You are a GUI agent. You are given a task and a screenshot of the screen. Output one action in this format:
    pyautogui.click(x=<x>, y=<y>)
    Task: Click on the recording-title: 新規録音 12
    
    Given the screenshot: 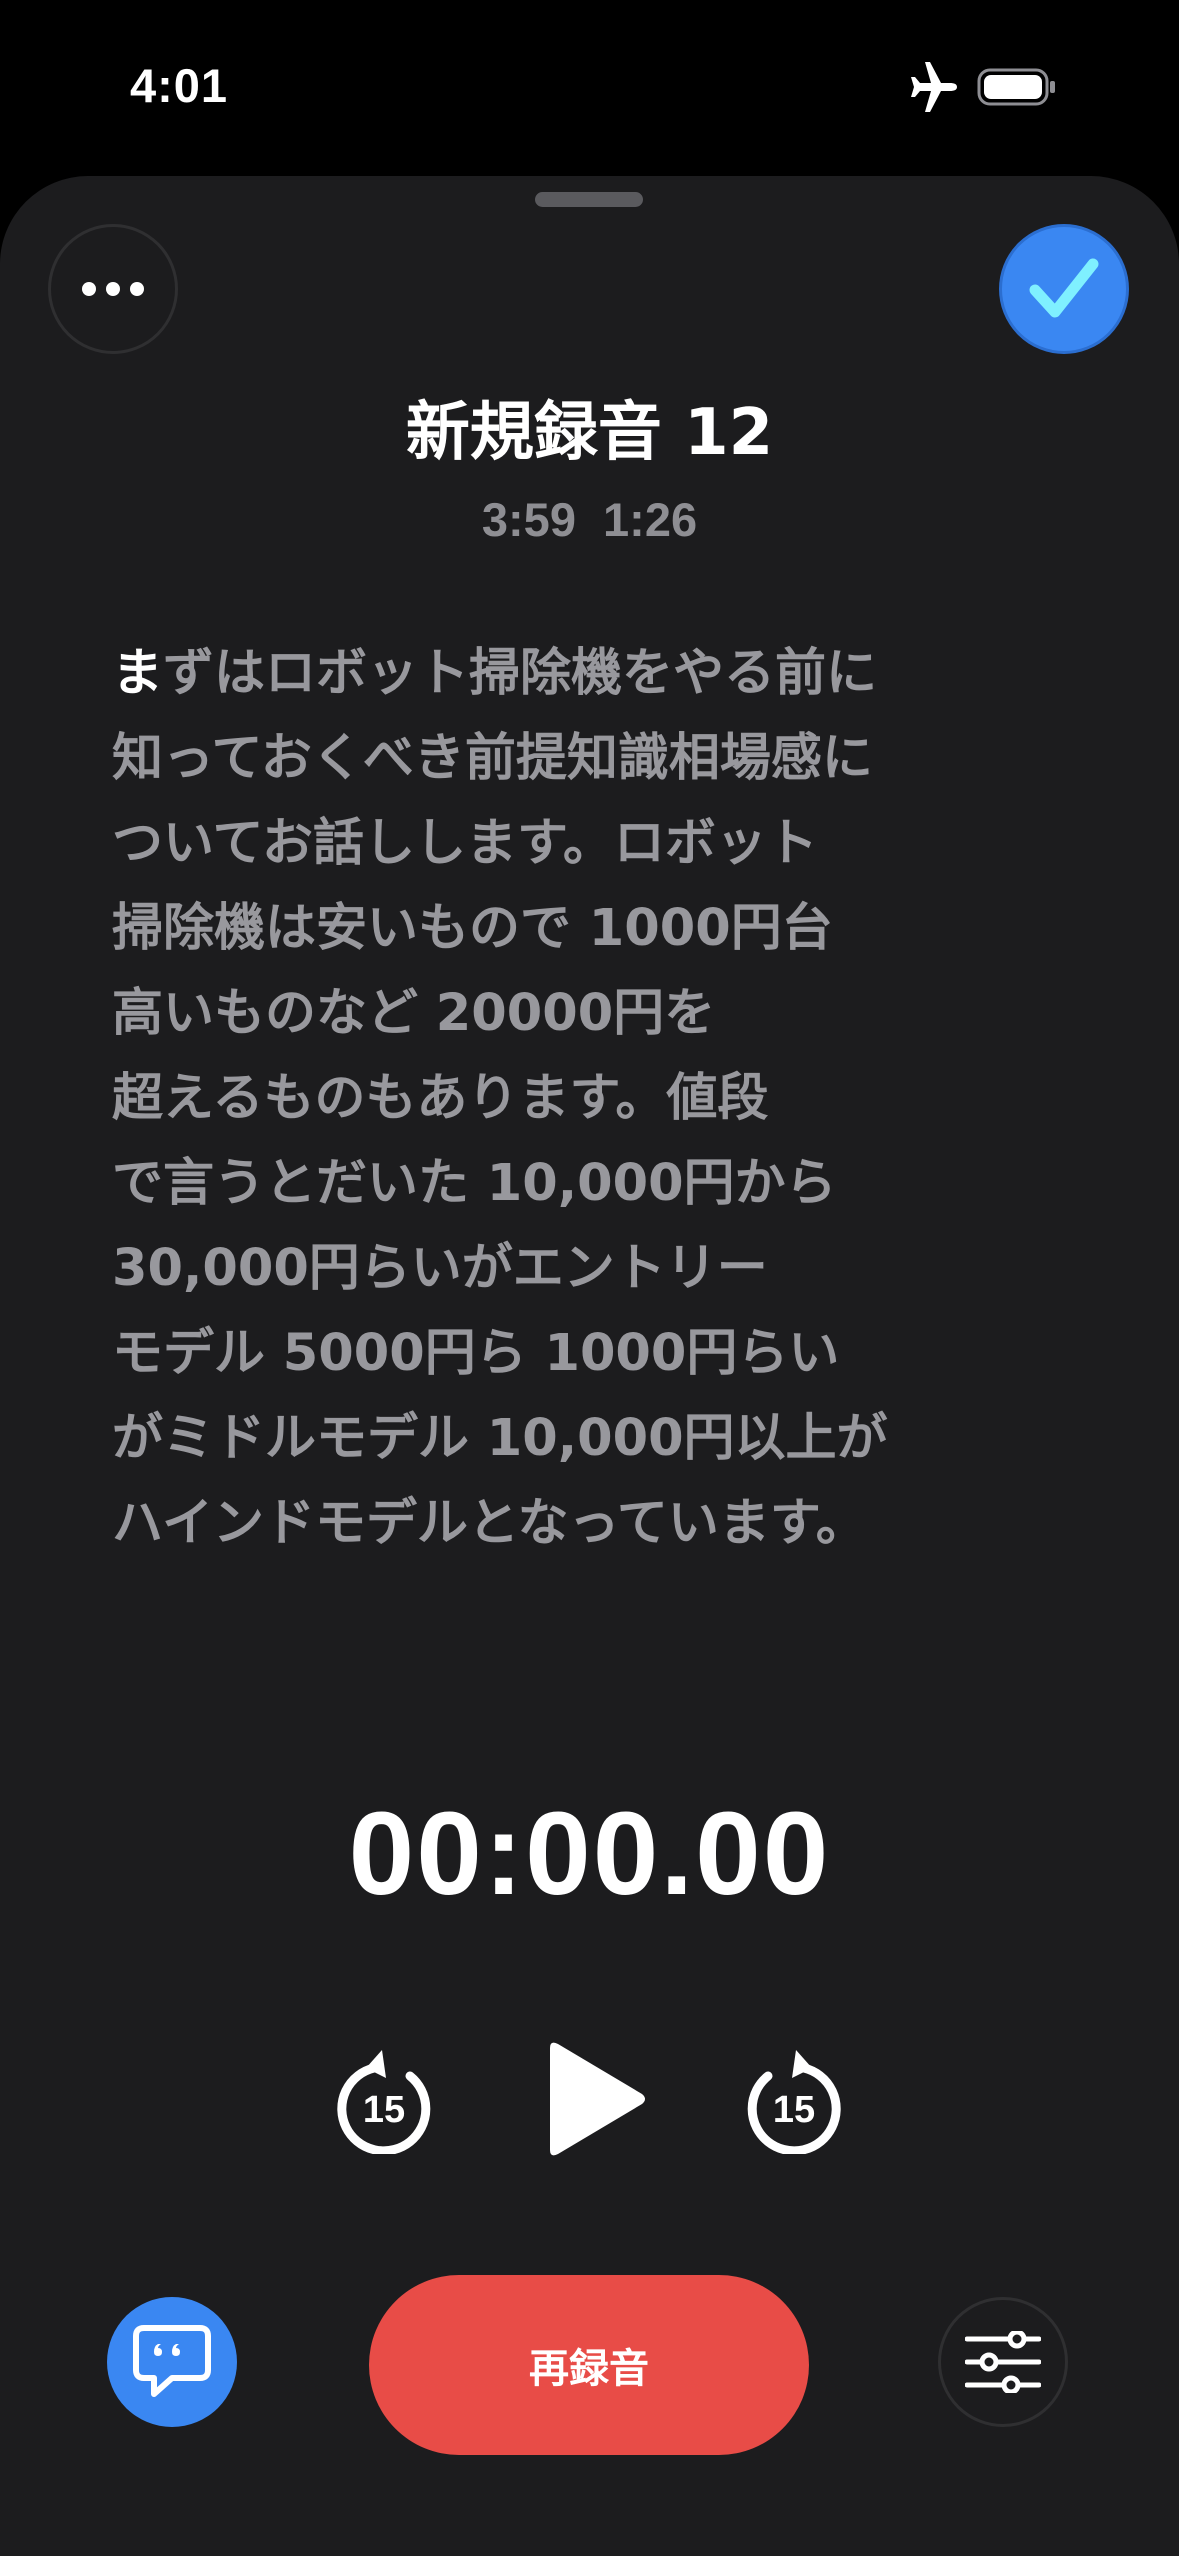 What is the action you would take?
    pyautogui.click(x=589, y=427)
    